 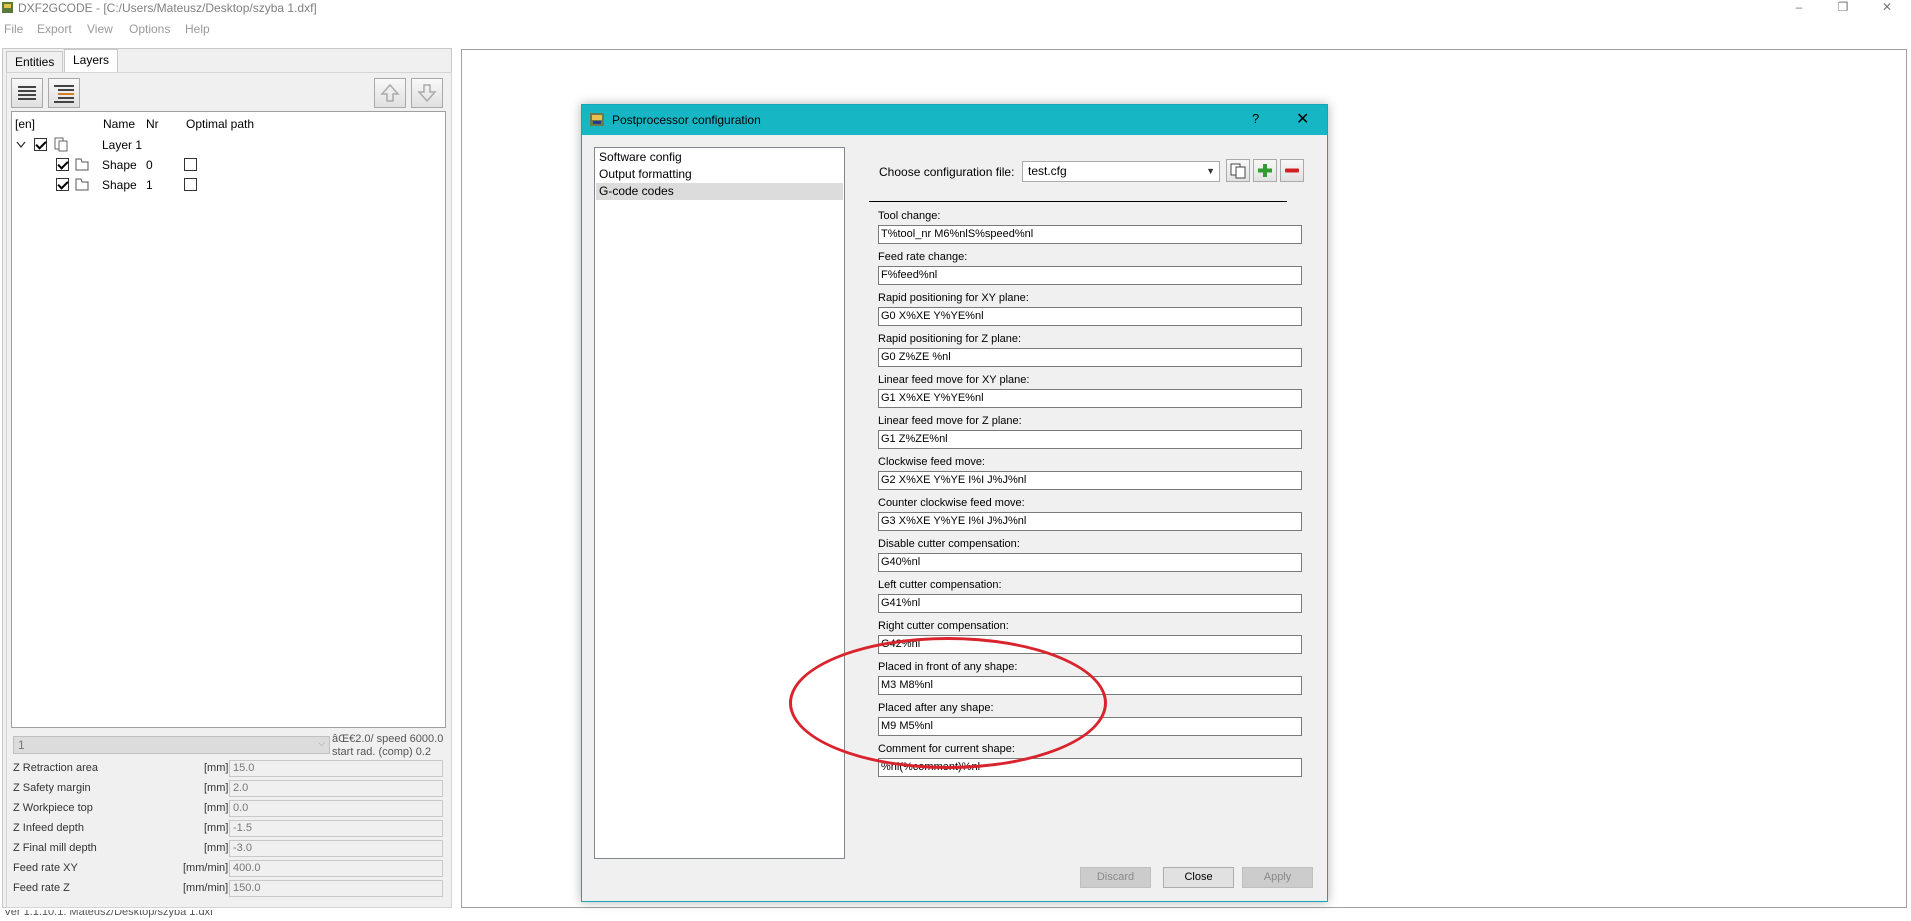 What do you see at coordinates (228, 145) in the screenshot?
I see `tree-row-layer: Layer 1` at bounding box center [228, 145].